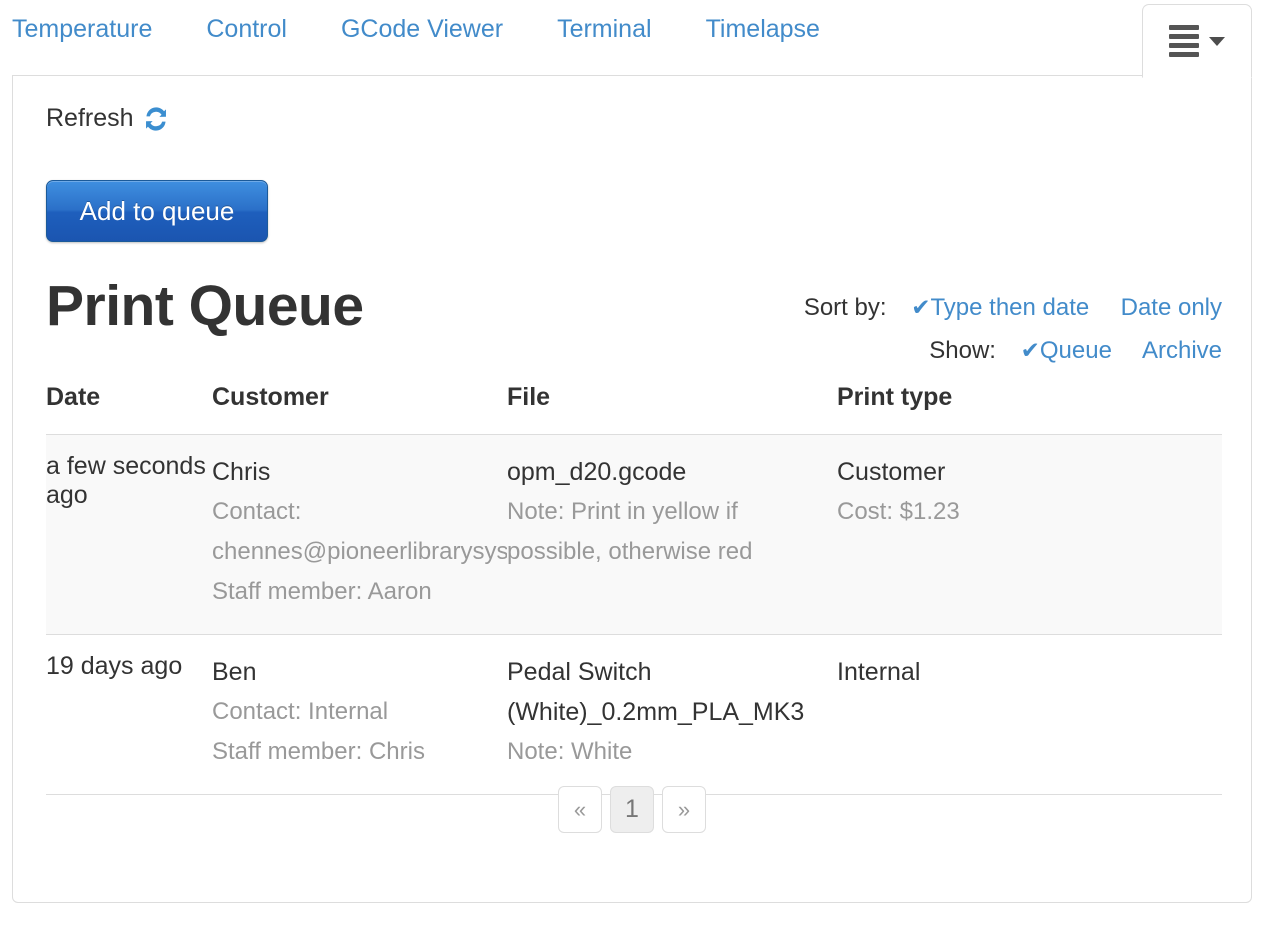 The height and width of the screenshot is (934, 1280). I want to click on show-row: Show: ✔Queue Archive, so click(1013, 350).